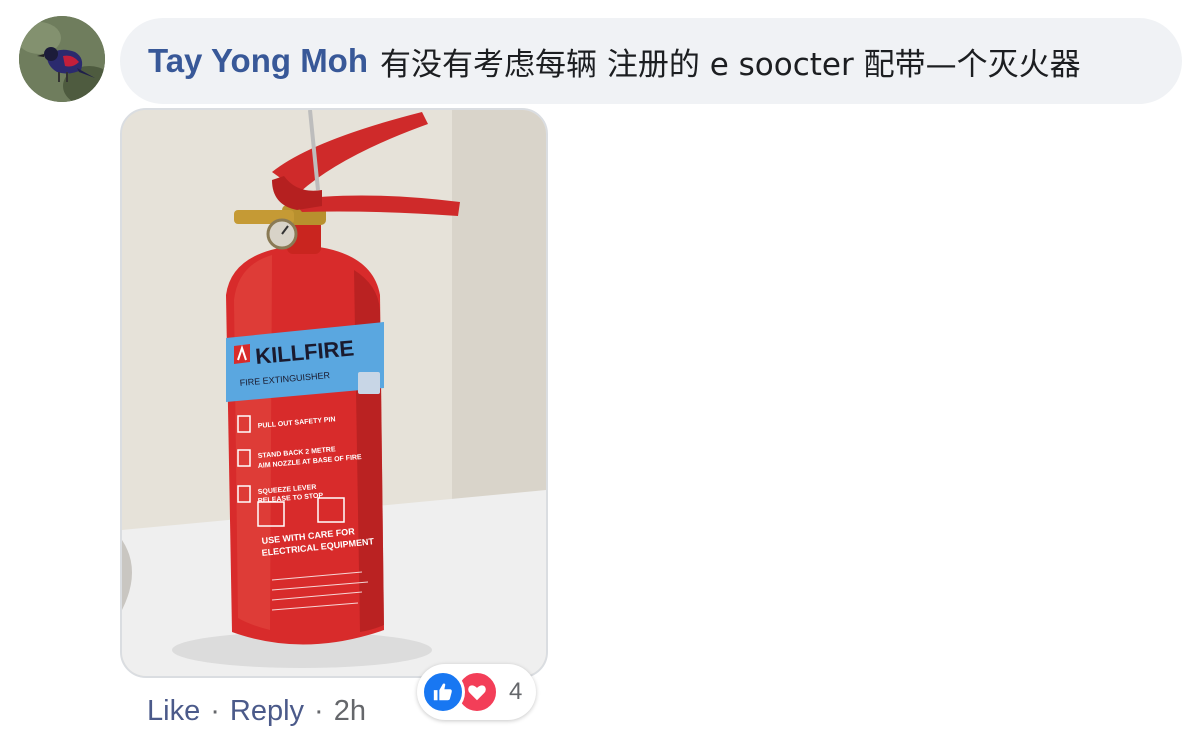 Image resolution: width=1200 pixels, height=742 pixels. I want to click on comment-actions: Like · Reply · 2h, so click(256, 711).